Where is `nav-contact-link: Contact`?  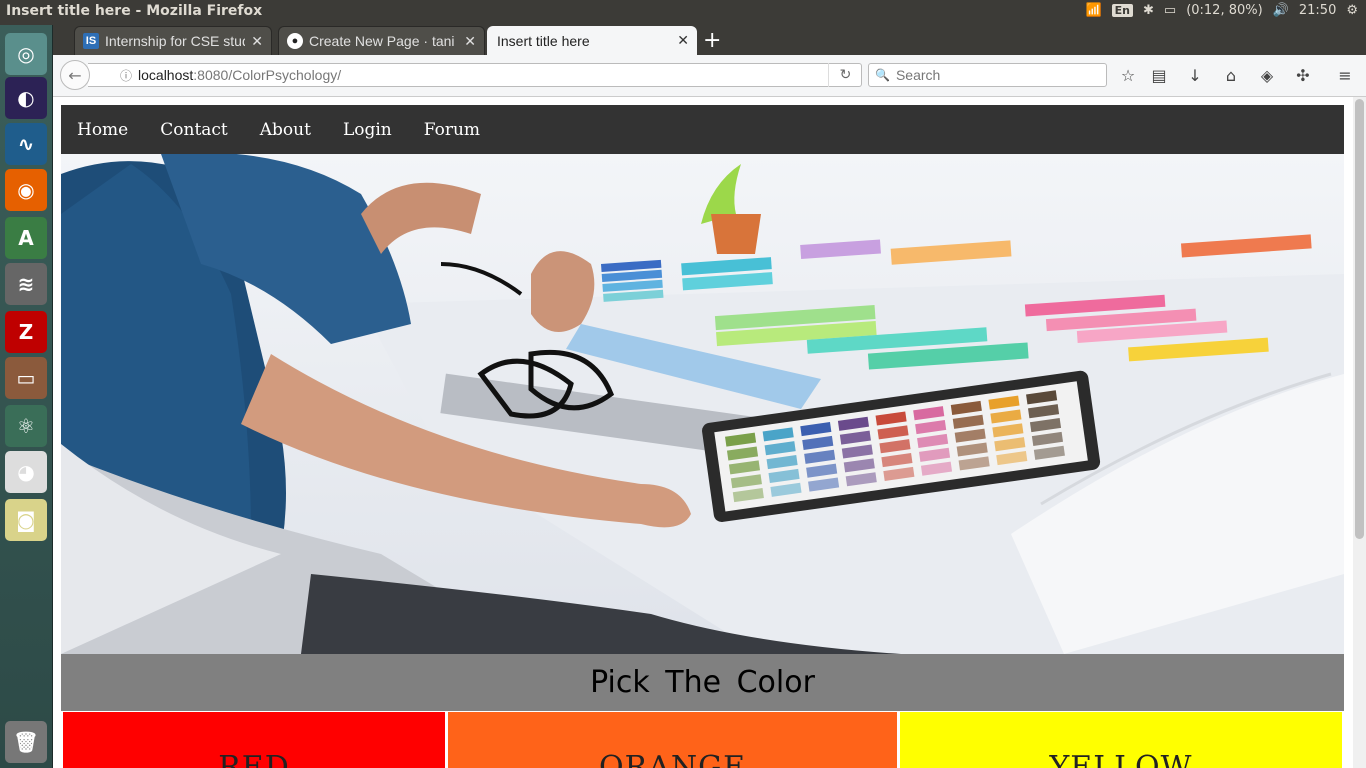
nav-contact-link: Contact is located at coordinates (194, 130).